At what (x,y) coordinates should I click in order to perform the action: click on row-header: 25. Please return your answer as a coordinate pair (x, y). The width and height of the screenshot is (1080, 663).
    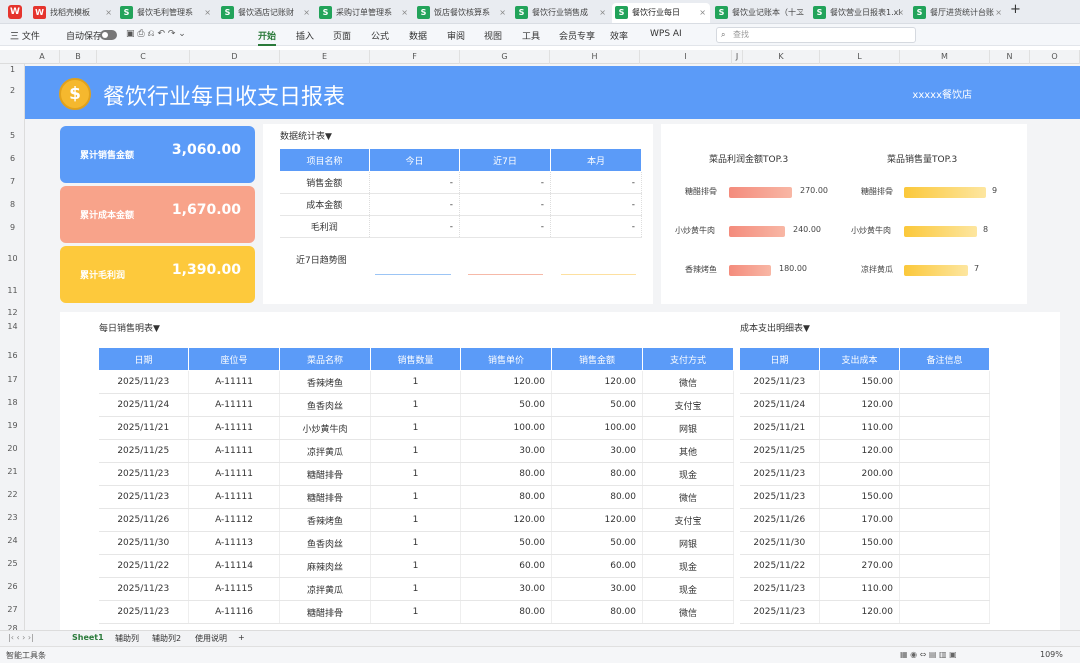
    Looking at the image, I should click on (12, 563).